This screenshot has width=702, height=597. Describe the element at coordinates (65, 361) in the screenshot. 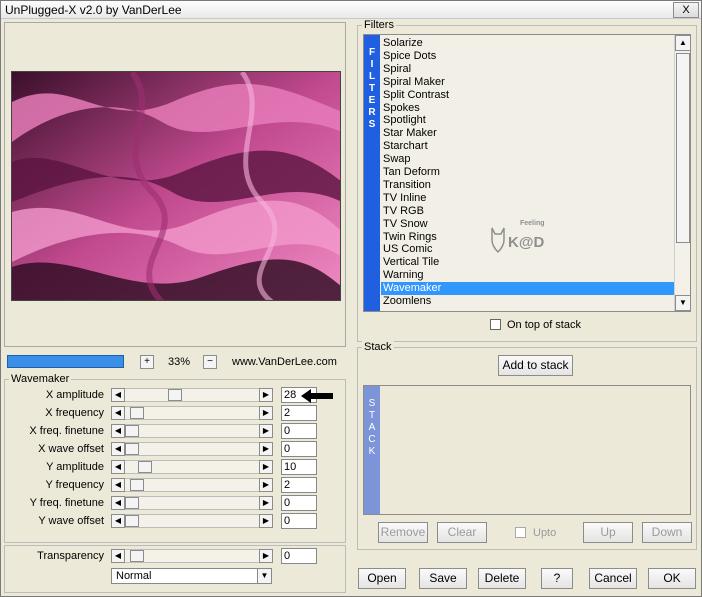

I see `zoom-progress-bar` at that location.